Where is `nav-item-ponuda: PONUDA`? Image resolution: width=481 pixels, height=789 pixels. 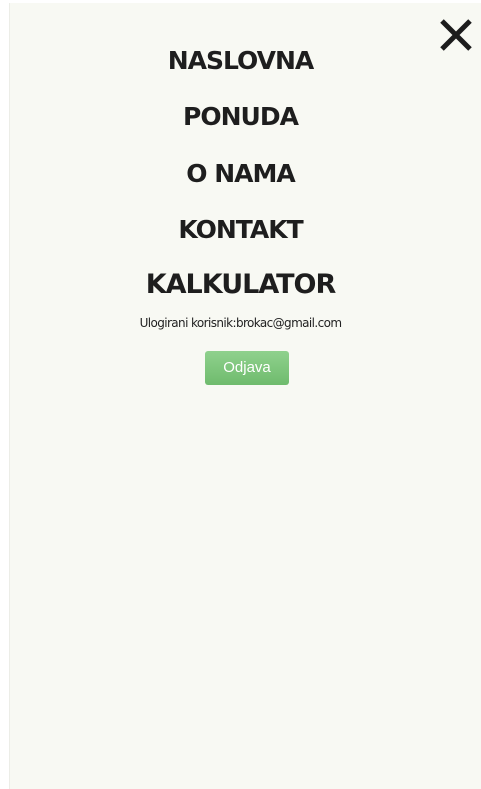 nav-item-ponuda: PONUDA is located at coordinates (240, 117).